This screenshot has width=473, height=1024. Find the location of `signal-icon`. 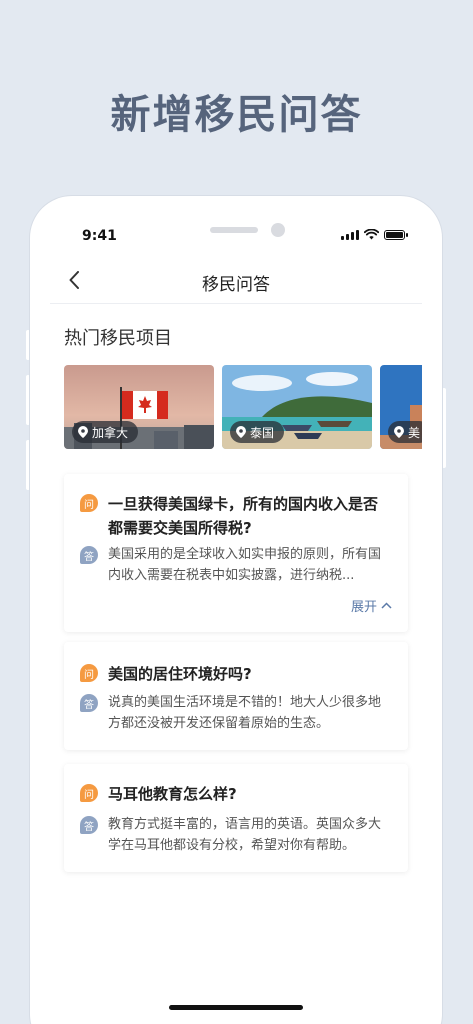

signal-icon is located at coordinates (350, 234).